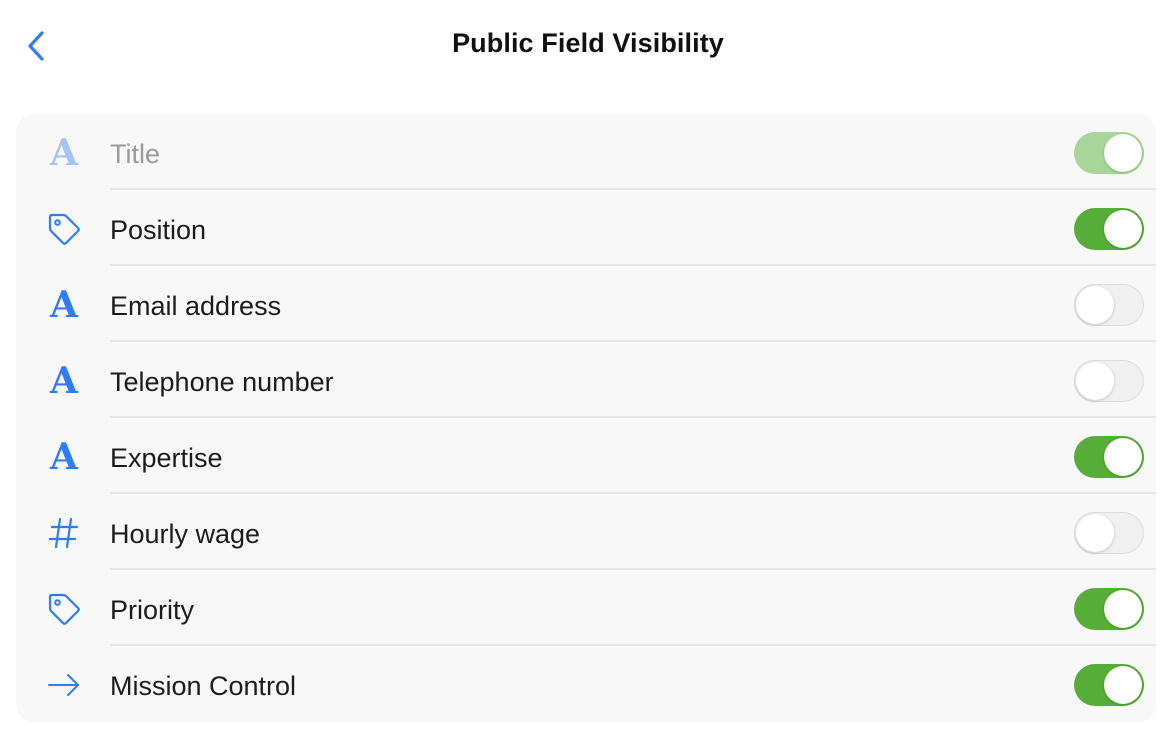  I want to click on field-row-position: Position, so click(586, 228).